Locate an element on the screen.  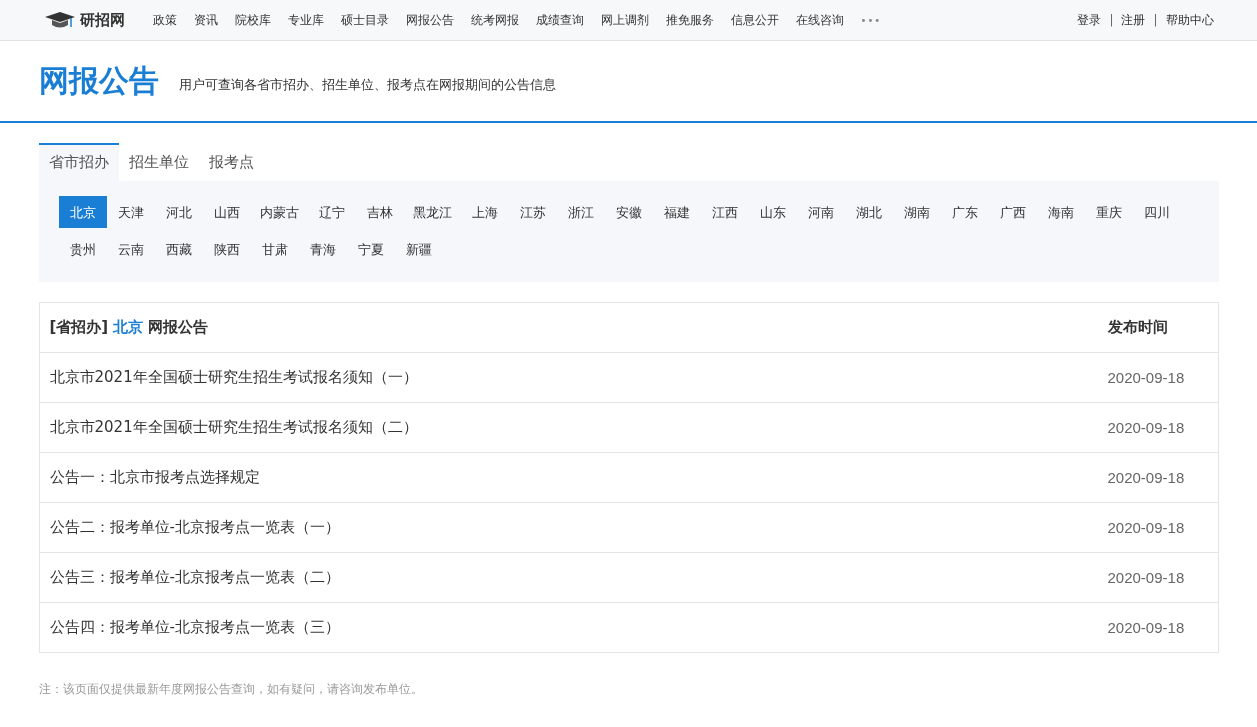
province-link: 河南 is located at coordinates (820, 212).